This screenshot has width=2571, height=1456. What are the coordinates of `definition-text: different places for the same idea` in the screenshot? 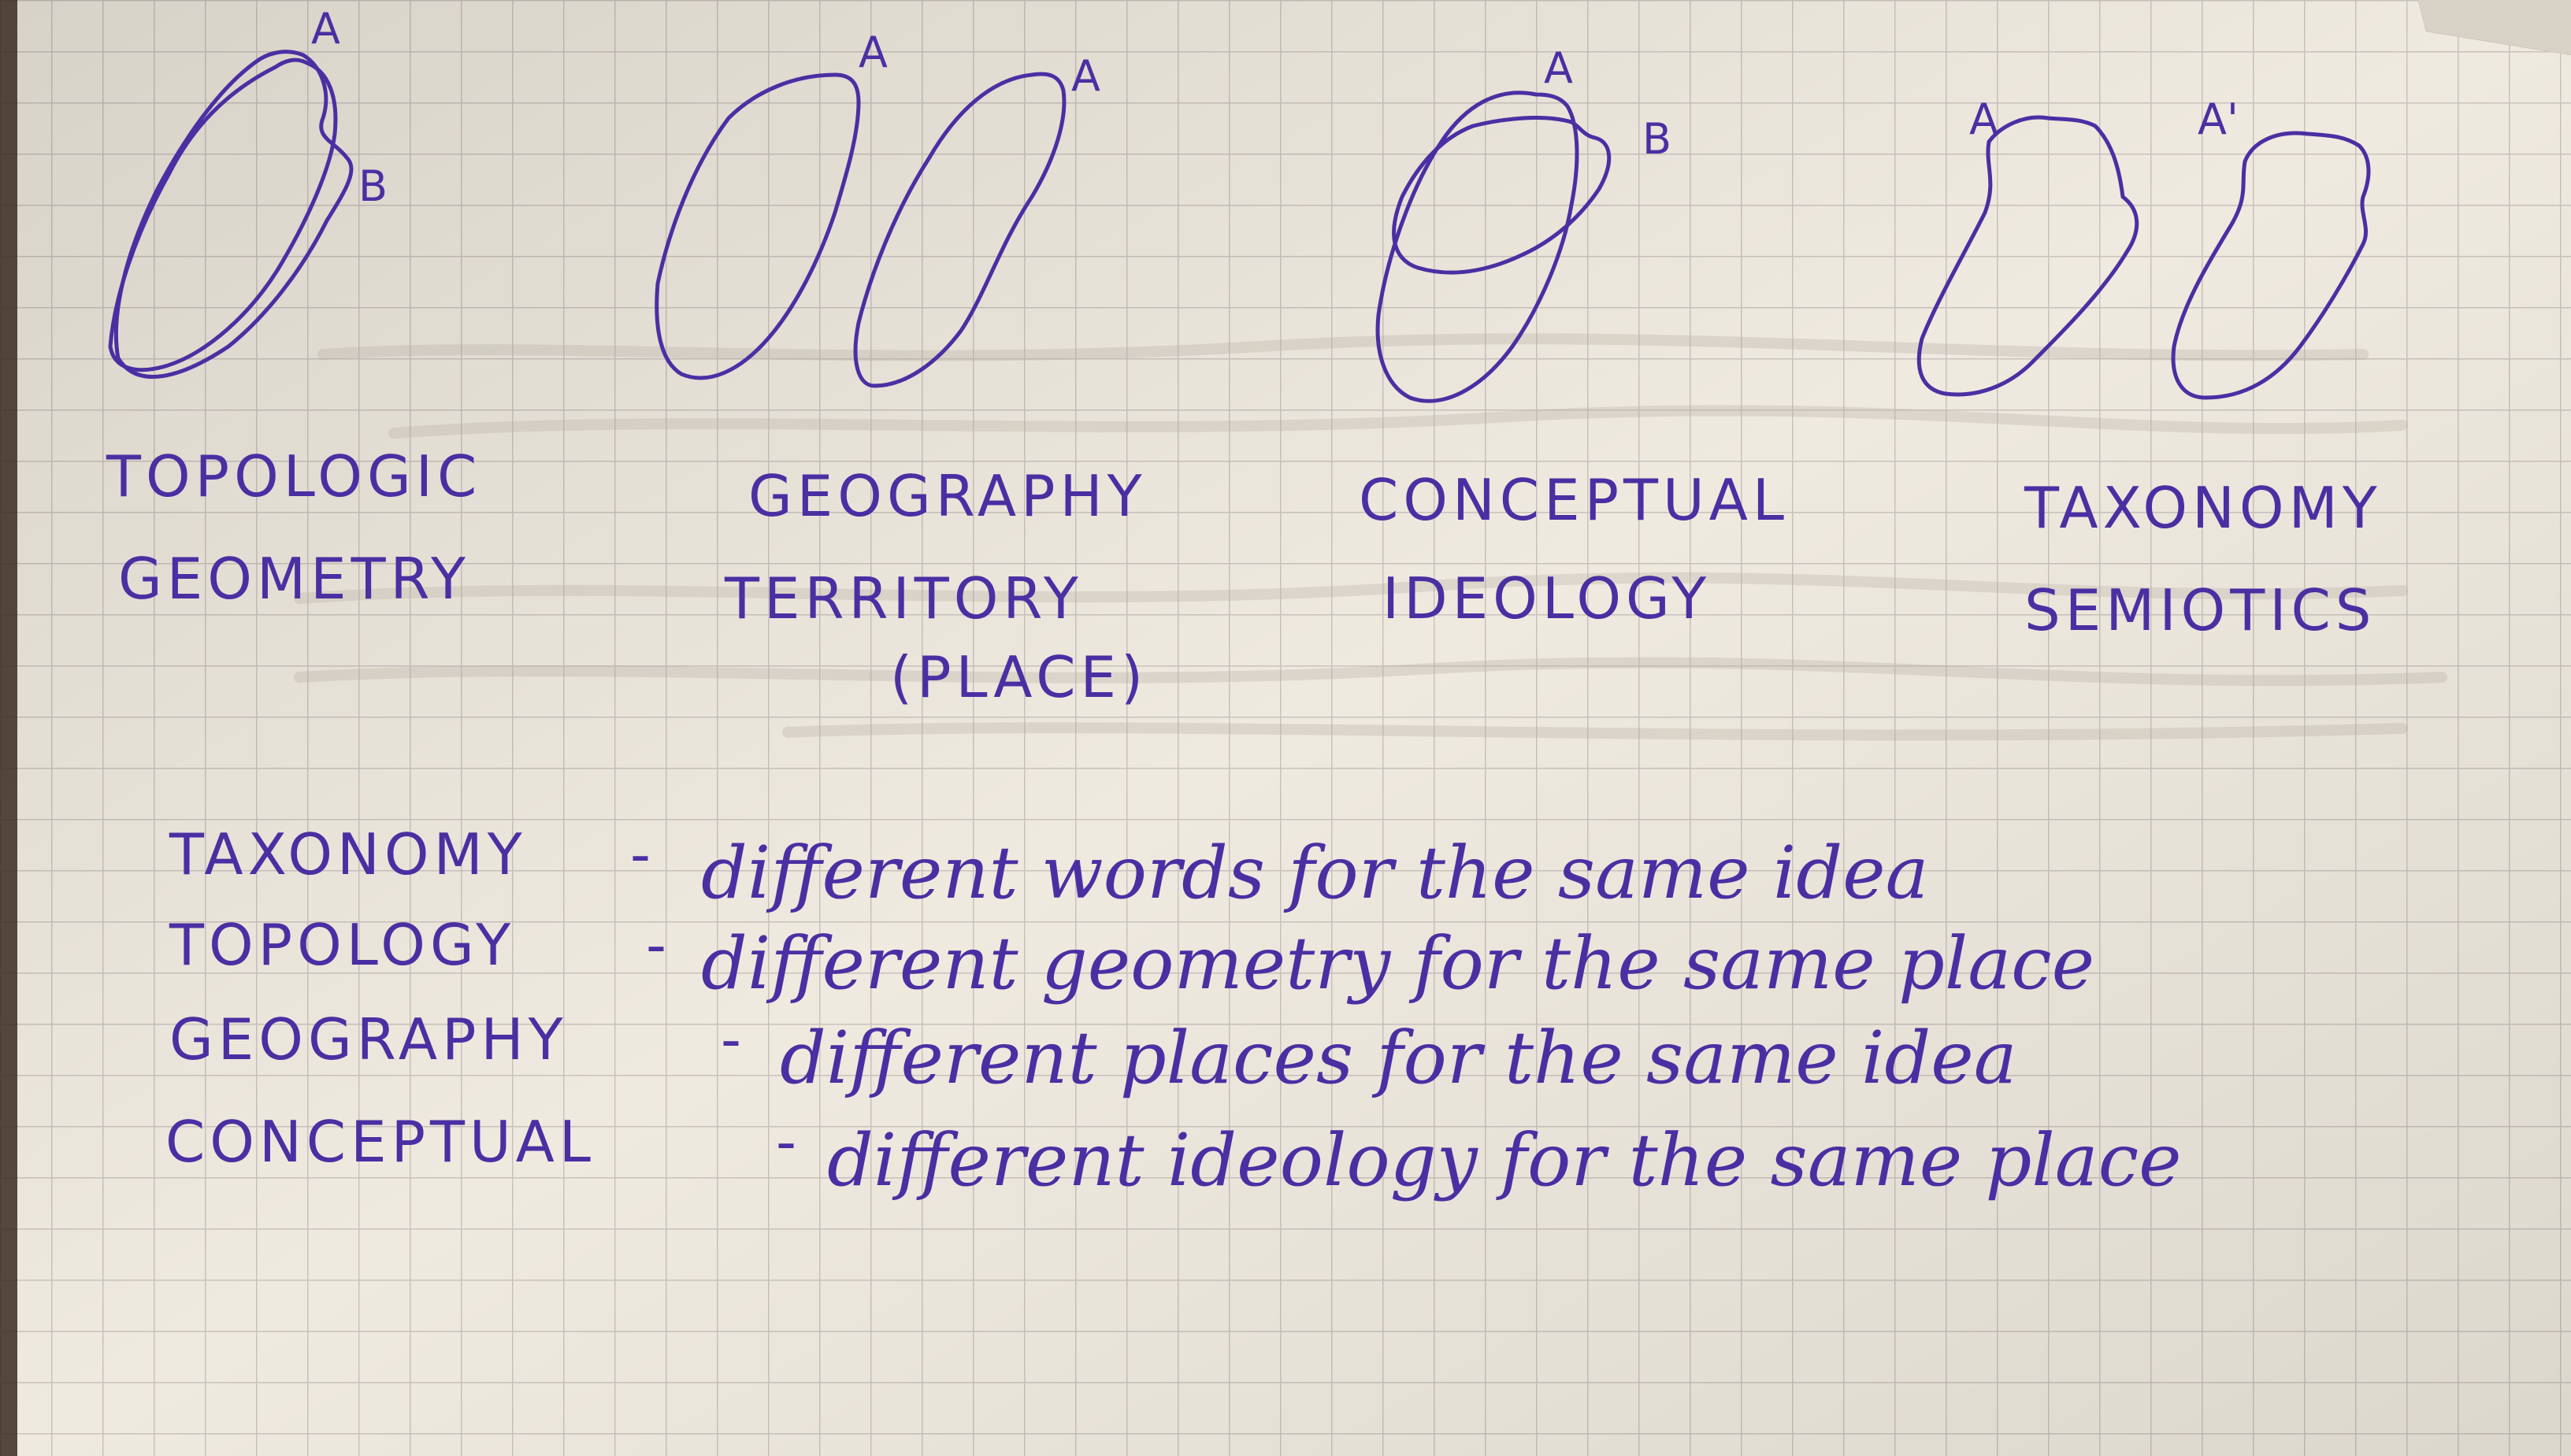 It's located at (1398, 1058).